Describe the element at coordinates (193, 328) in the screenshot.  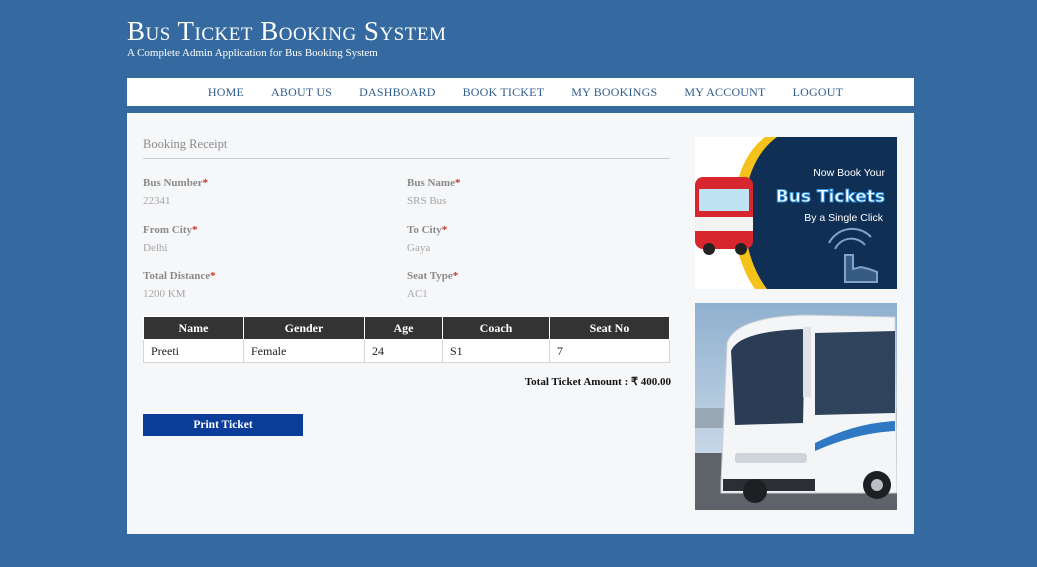
I see `col-name: Name` at that location.